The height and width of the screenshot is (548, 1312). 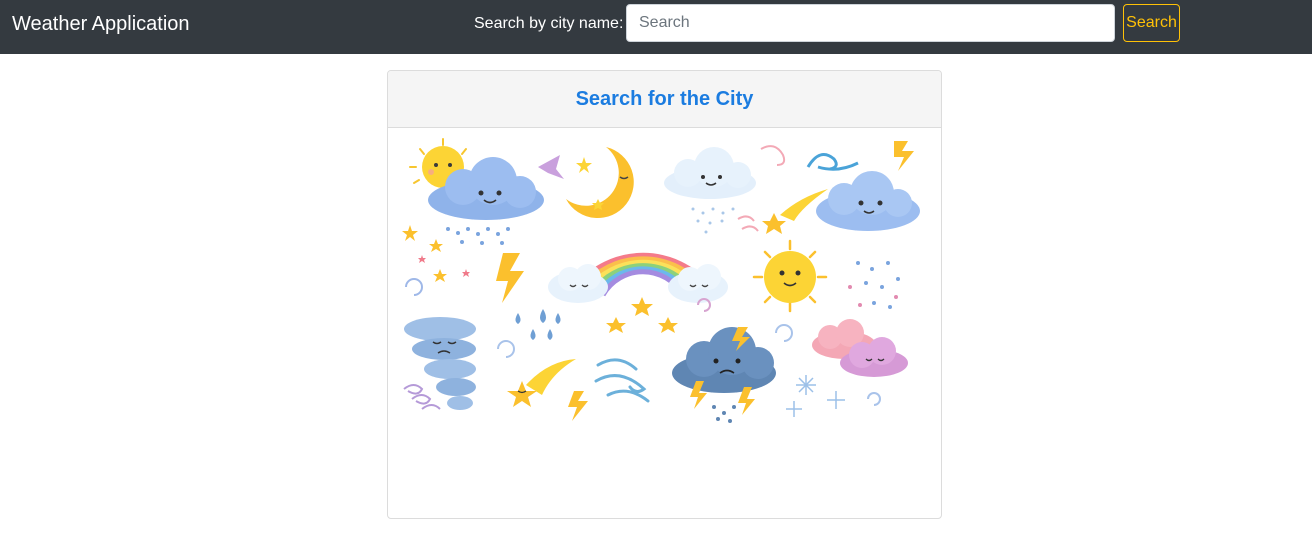 I want to click on moon-icon, so click(x=600, y=183).